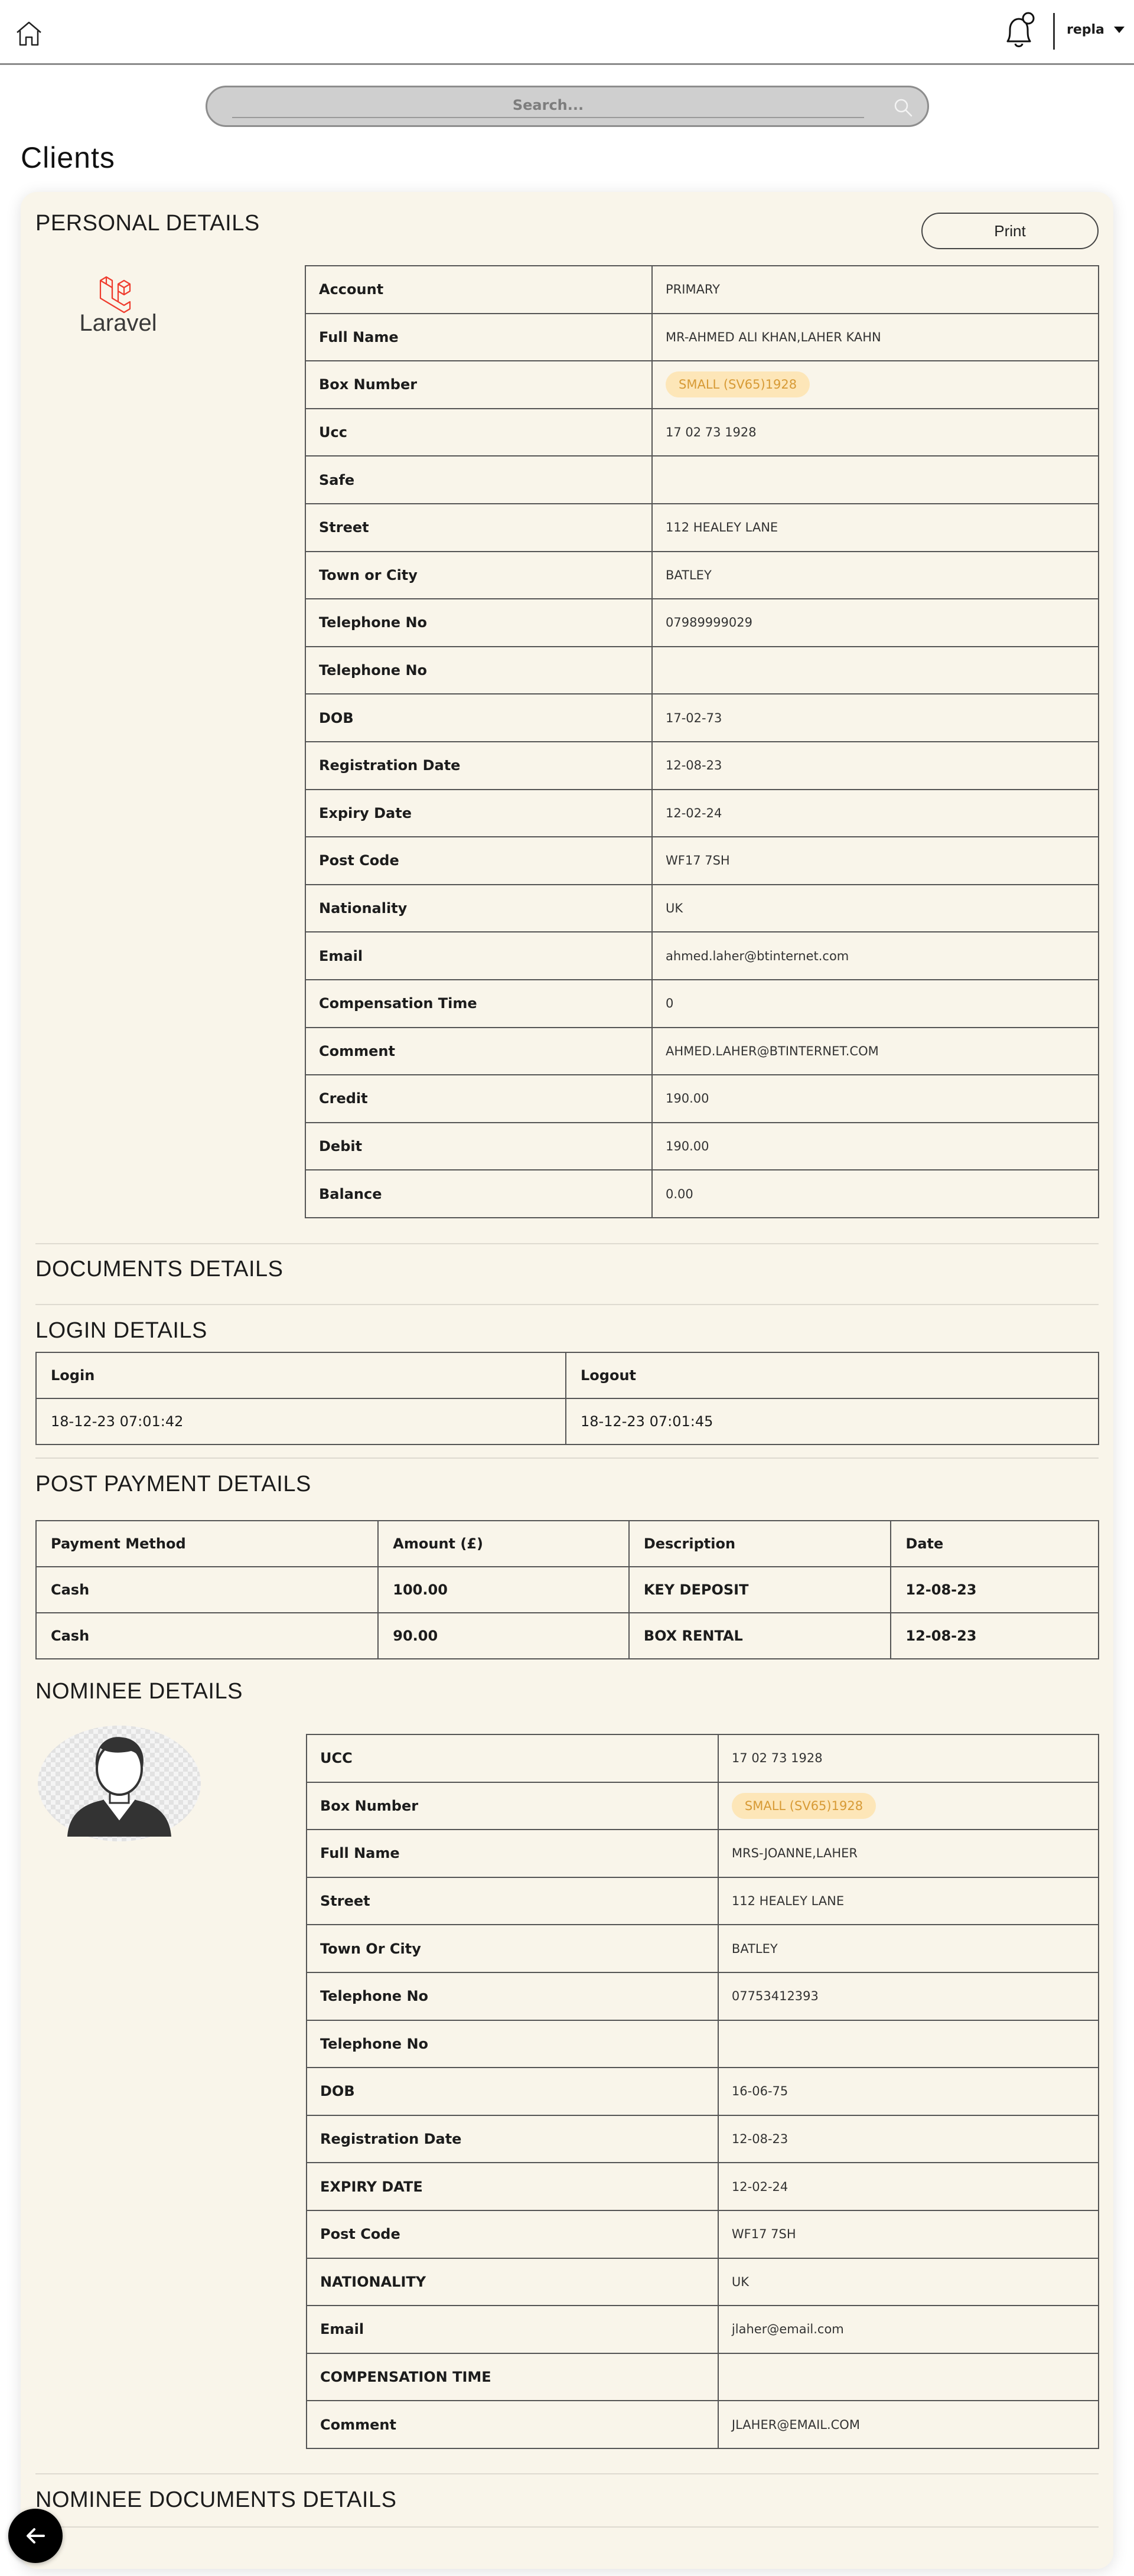  I want to click on documents-details-title: DOCUMENTS DETAILS, so click(159, 1269).